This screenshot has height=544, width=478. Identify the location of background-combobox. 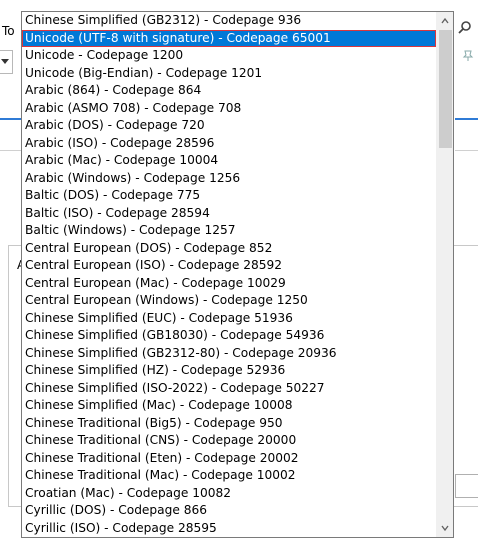
(6, 62).